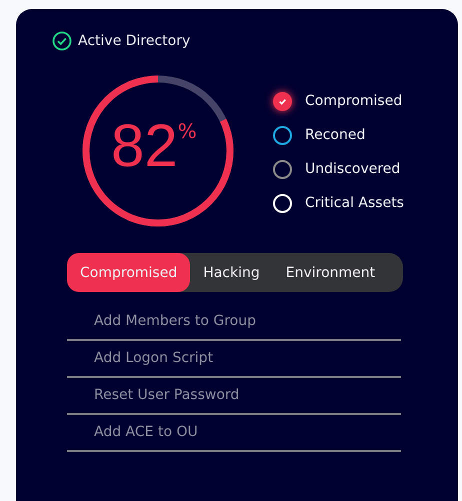 This screenshot has width=462, height=501. Describe the element at coordinates (335, 135) in the screenshot. I see `legend-label: Reconed` at that location.